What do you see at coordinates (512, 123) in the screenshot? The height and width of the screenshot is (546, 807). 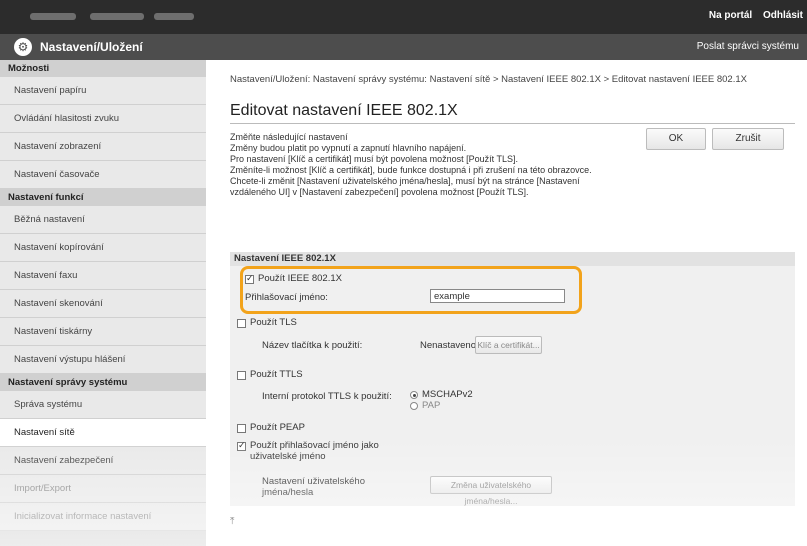 I see `divider` at bounding box center [512, 123].